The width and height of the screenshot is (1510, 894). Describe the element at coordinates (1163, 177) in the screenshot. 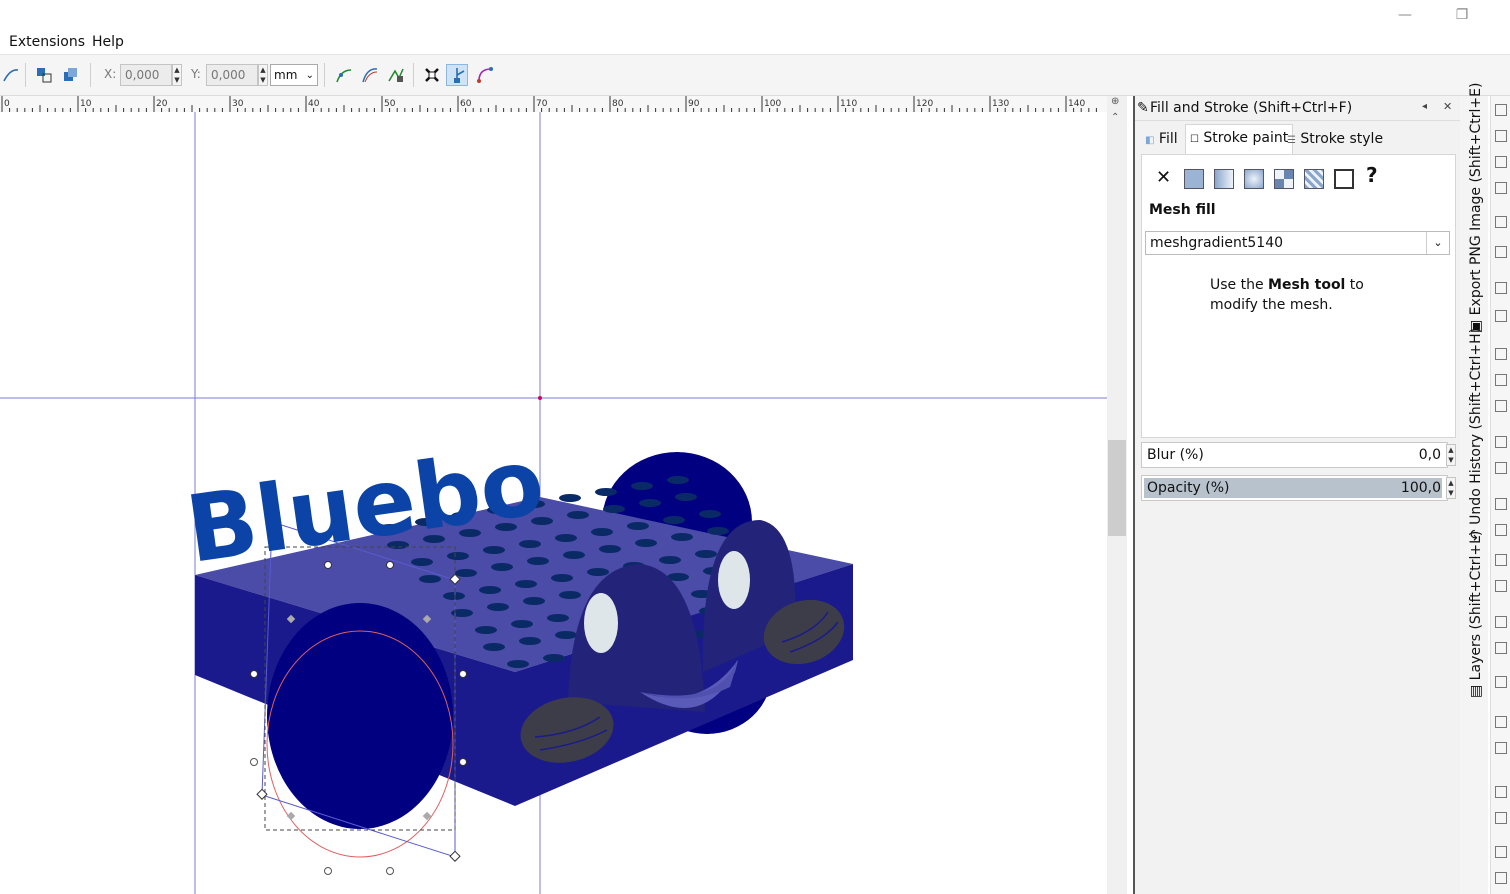

I see `no-paint-icon: ✕` at that location.